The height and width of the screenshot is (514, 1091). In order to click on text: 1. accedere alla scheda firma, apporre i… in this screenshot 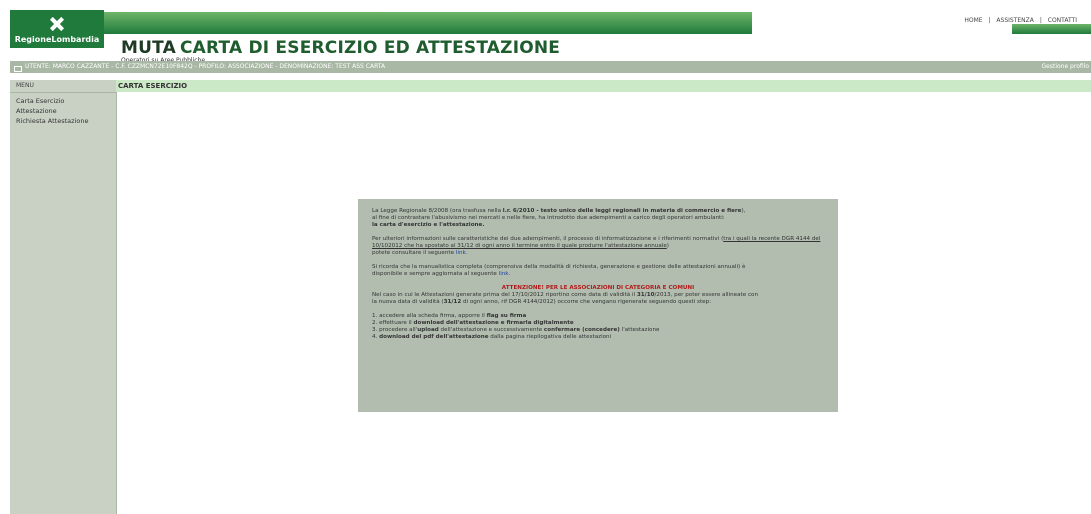, I will do `click(429, 316)`.